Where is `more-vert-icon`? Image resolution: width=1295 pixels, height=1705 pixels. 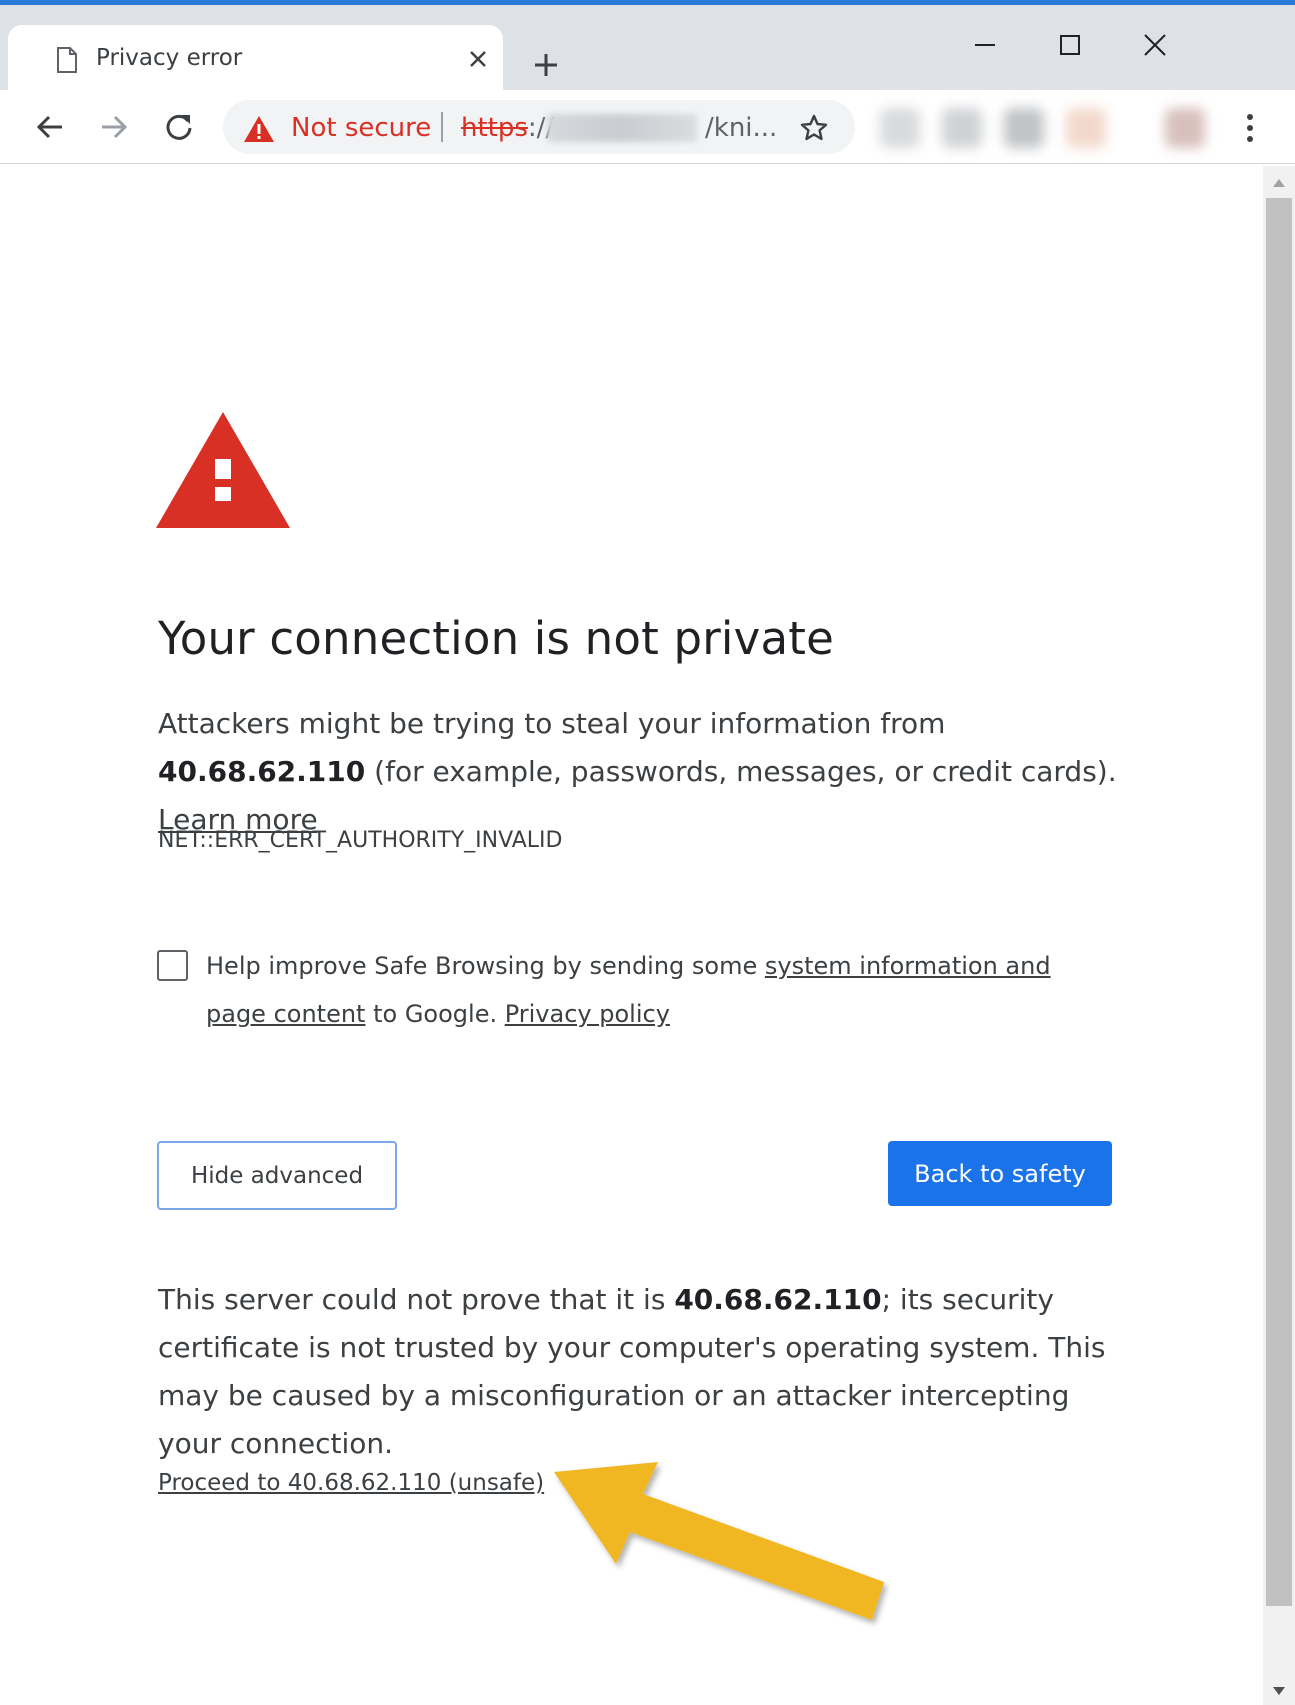
more-vert-icon is located at coordinates (1250, 128).